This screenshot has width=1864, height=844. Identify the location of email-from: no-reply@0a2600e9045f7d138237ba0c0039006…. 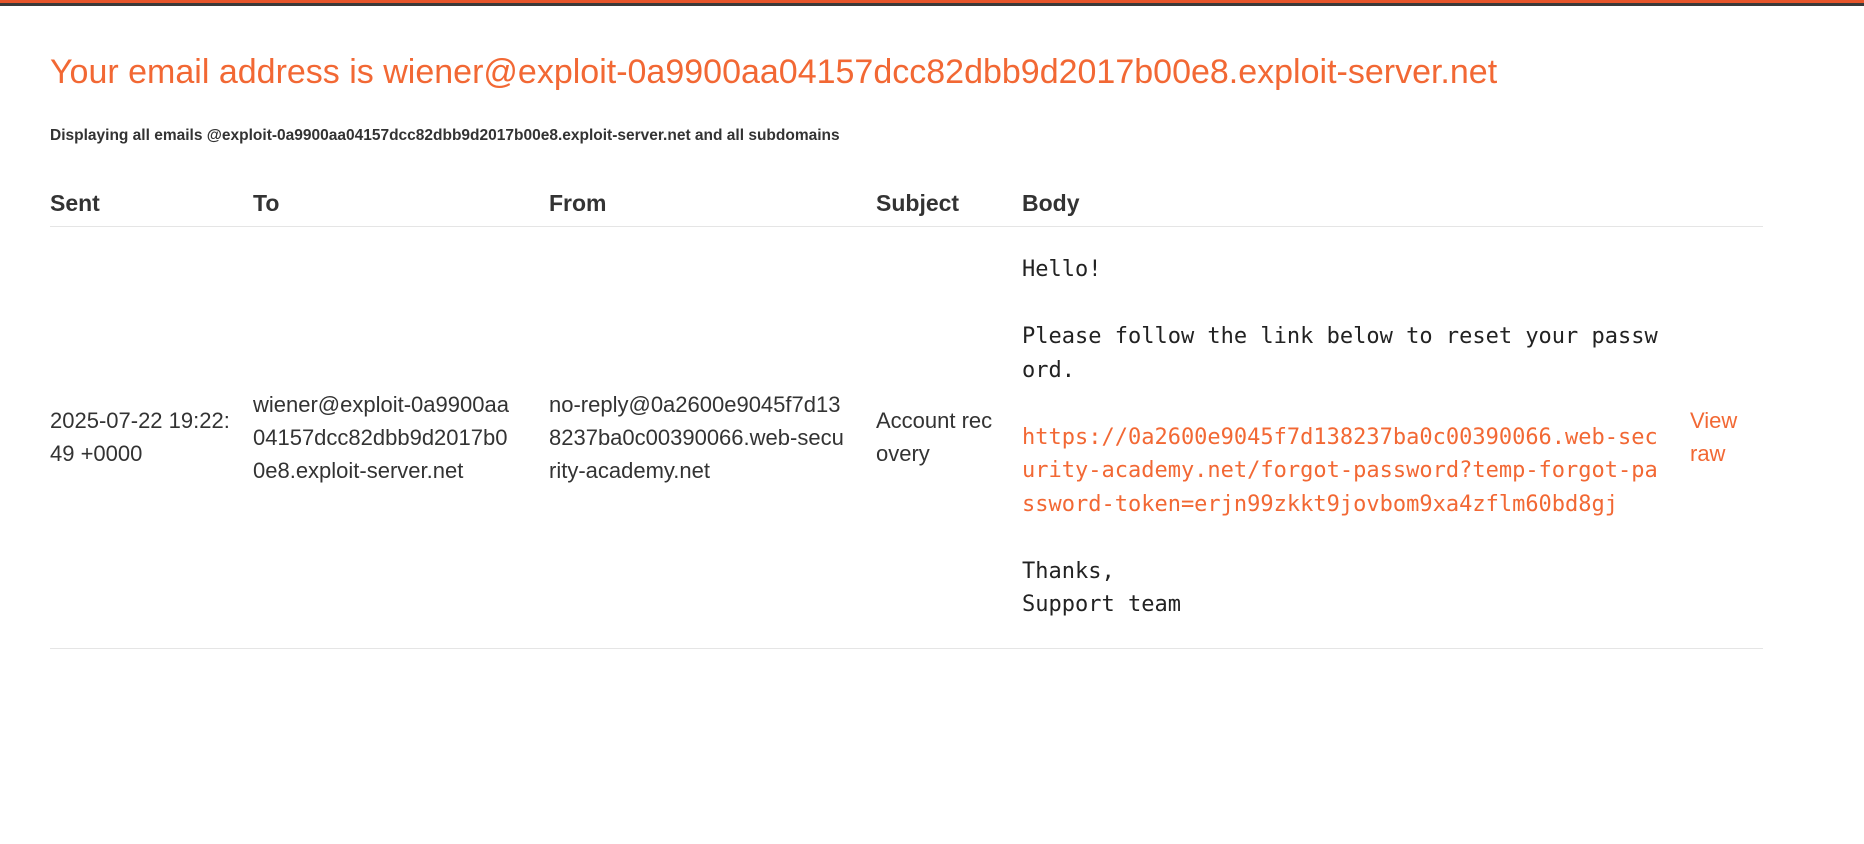
(696, 437).